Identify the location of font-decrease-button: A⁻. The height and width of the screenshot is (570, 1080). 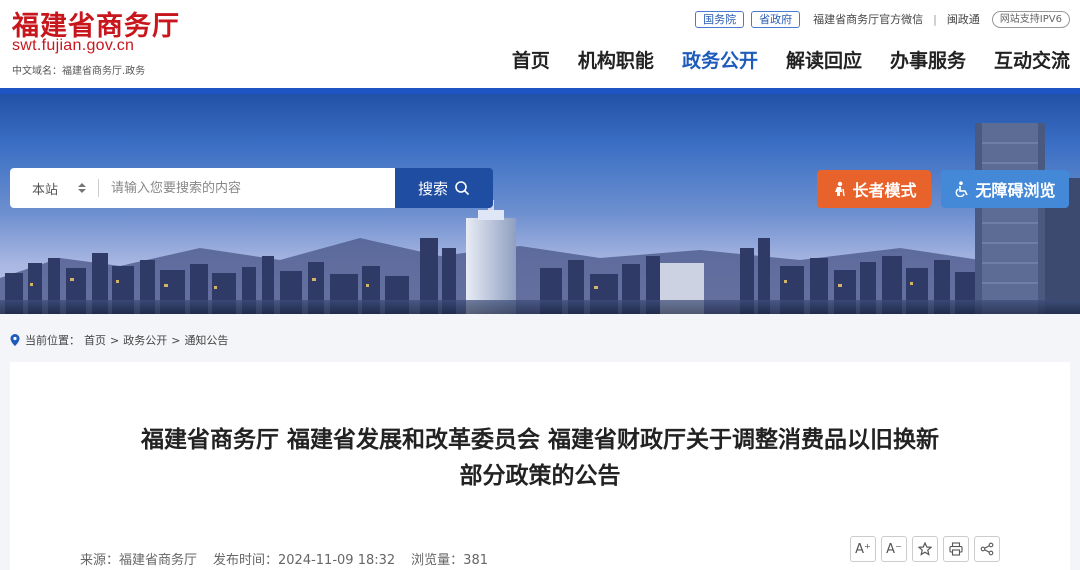
(894, 549).